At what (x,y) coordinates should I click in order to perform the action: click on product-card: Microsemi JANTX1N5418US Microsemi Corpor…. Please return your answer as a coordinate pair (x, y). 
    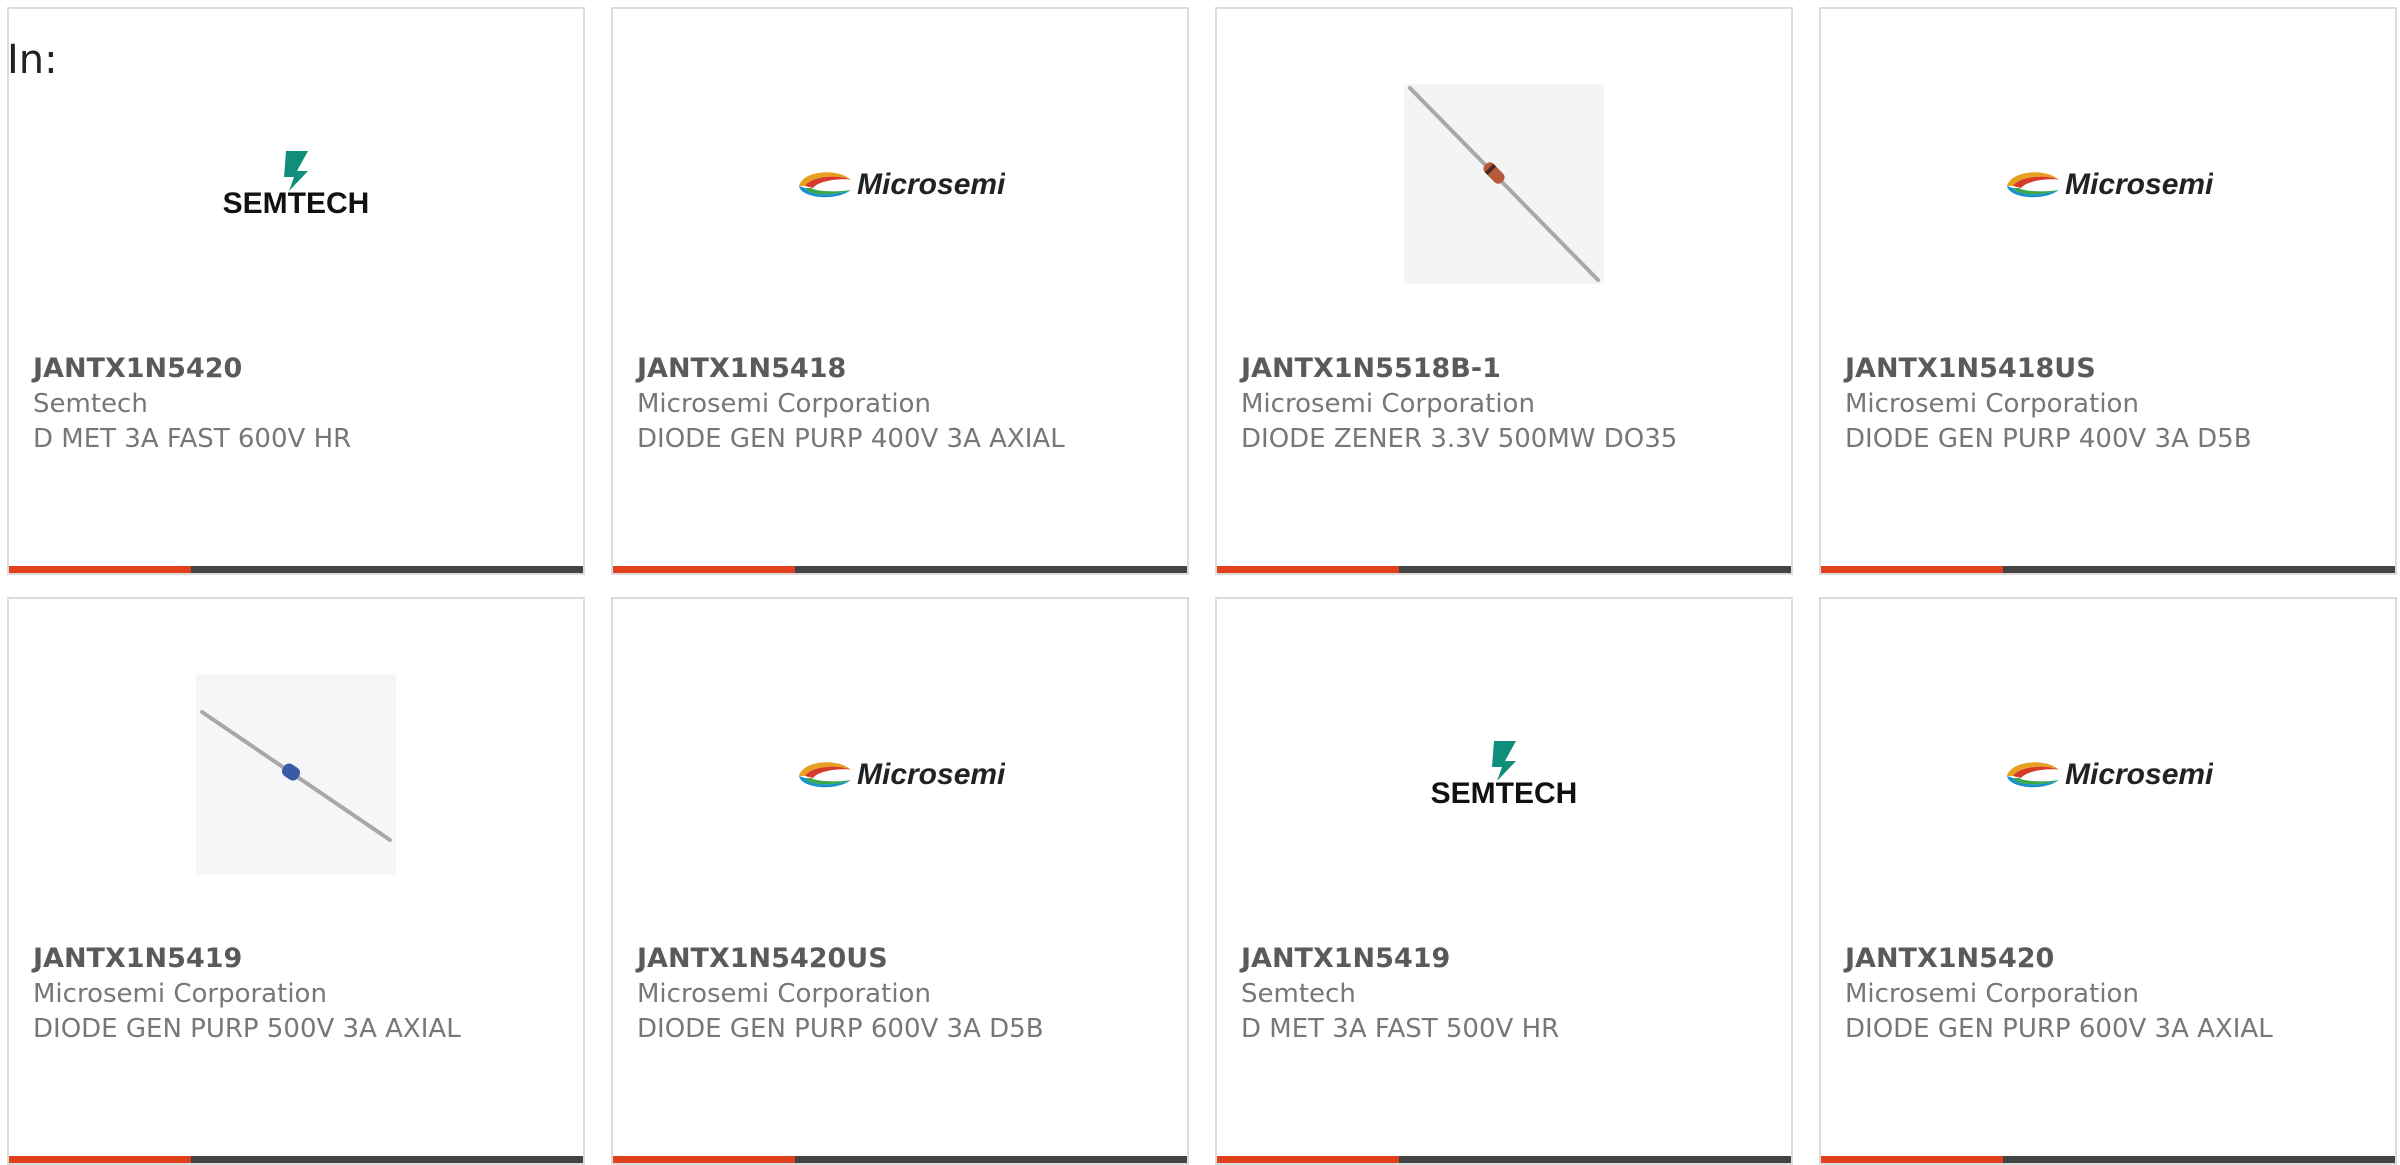
    Looking at the image, I should click on (2108, 291).